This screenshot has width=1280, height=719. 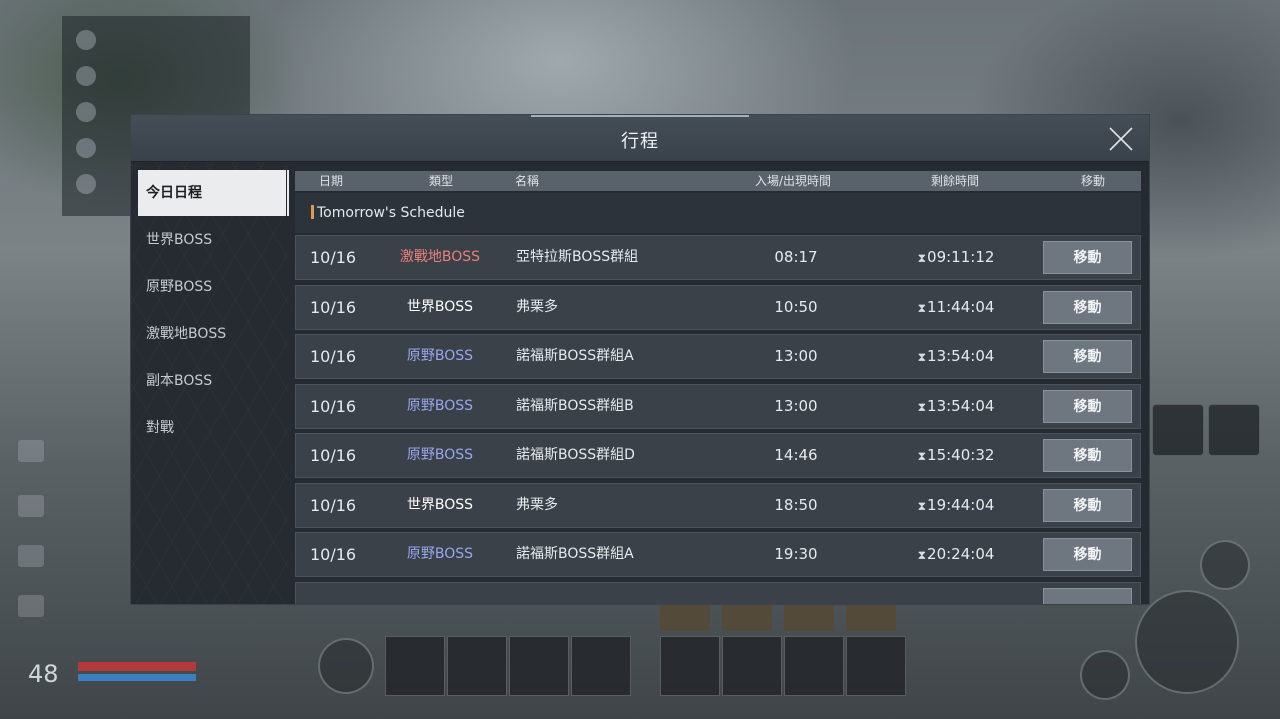 What do you see at coordinates (312, 212) in the screenshot?
I see `section-marker` at bounding box center [312, 212].